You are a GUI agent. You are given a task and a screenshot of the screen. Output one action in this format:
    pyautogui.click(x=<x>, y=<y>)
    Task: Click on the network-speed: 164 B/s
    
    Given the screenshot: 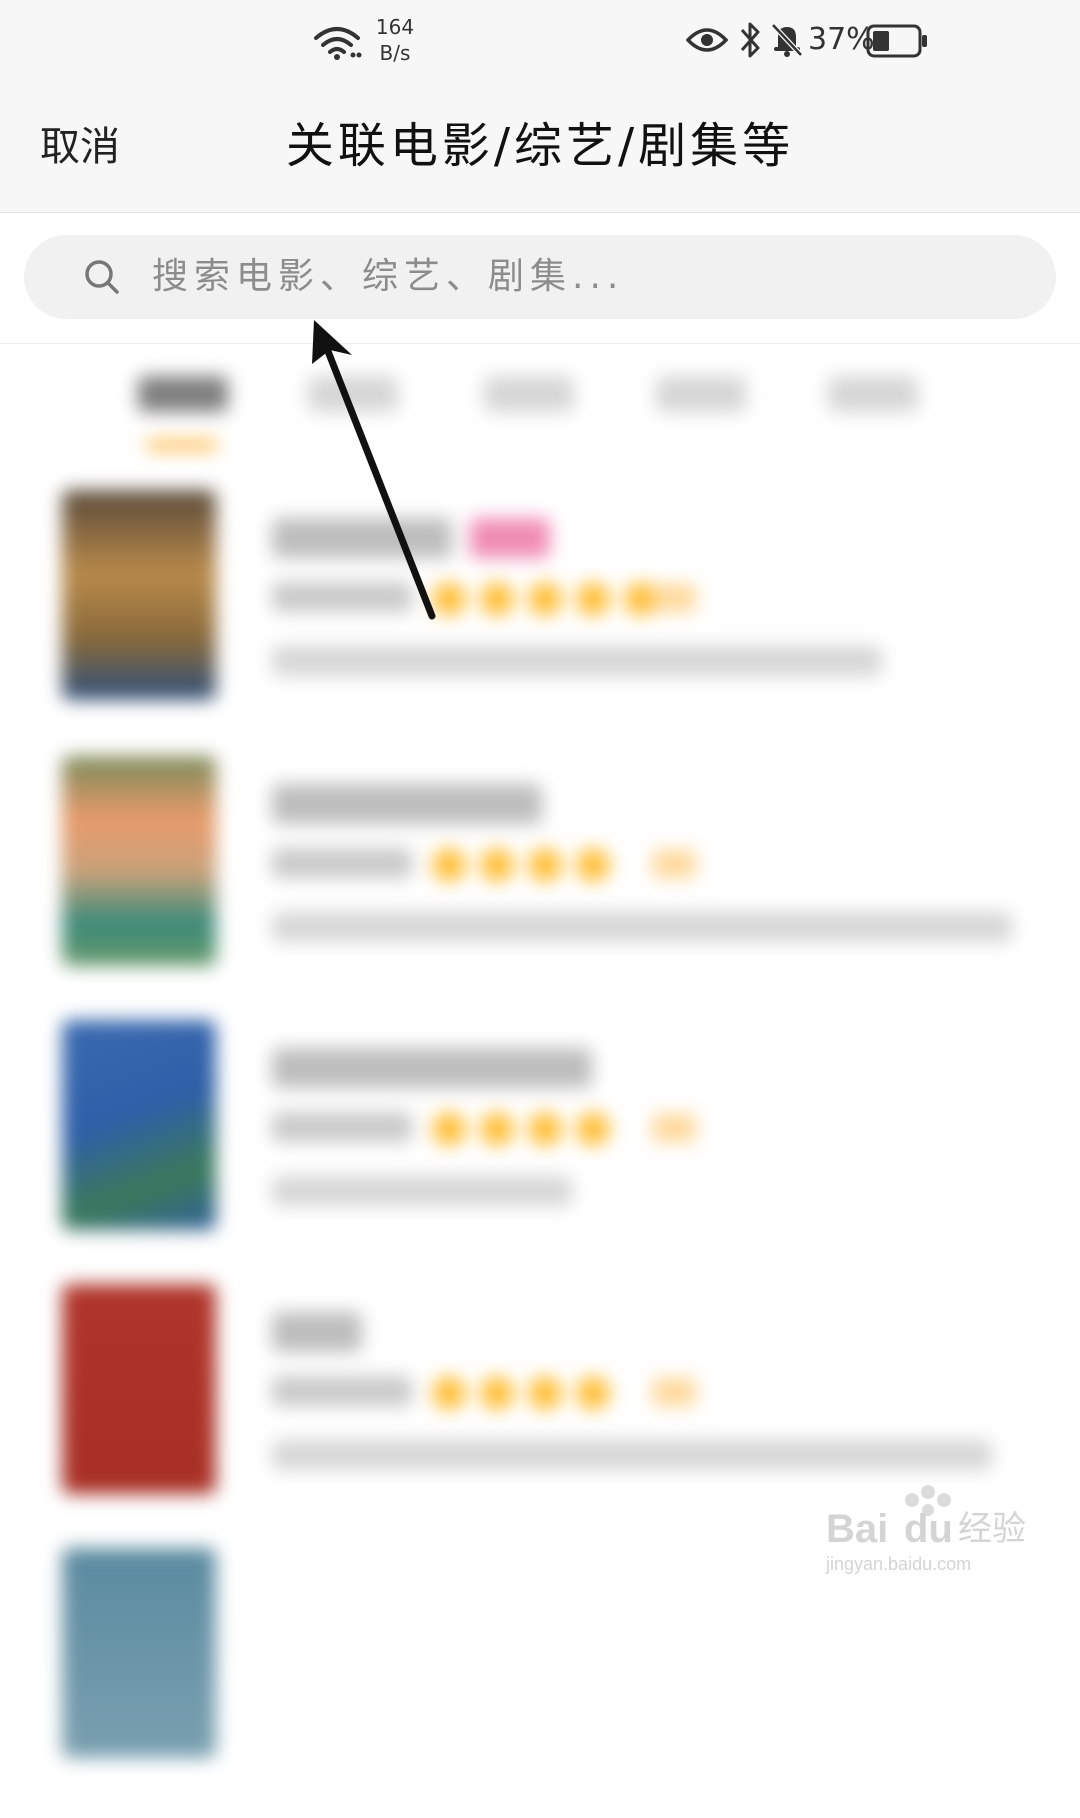 What is the action you would take?
    pyautogui.click(x=395, y=40)
    